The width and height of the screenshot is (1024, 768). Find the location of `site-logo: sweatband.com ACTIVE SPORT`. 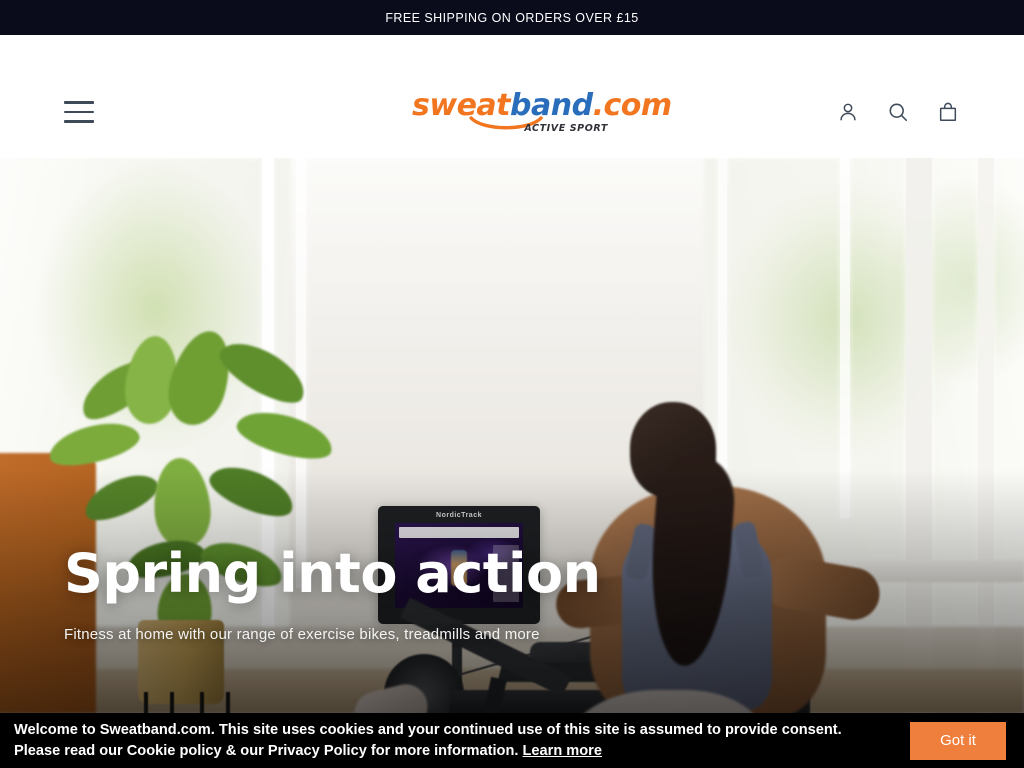

site-logo: sweatband.com ACTIVE SPORT is located at coordinates (542, 115).